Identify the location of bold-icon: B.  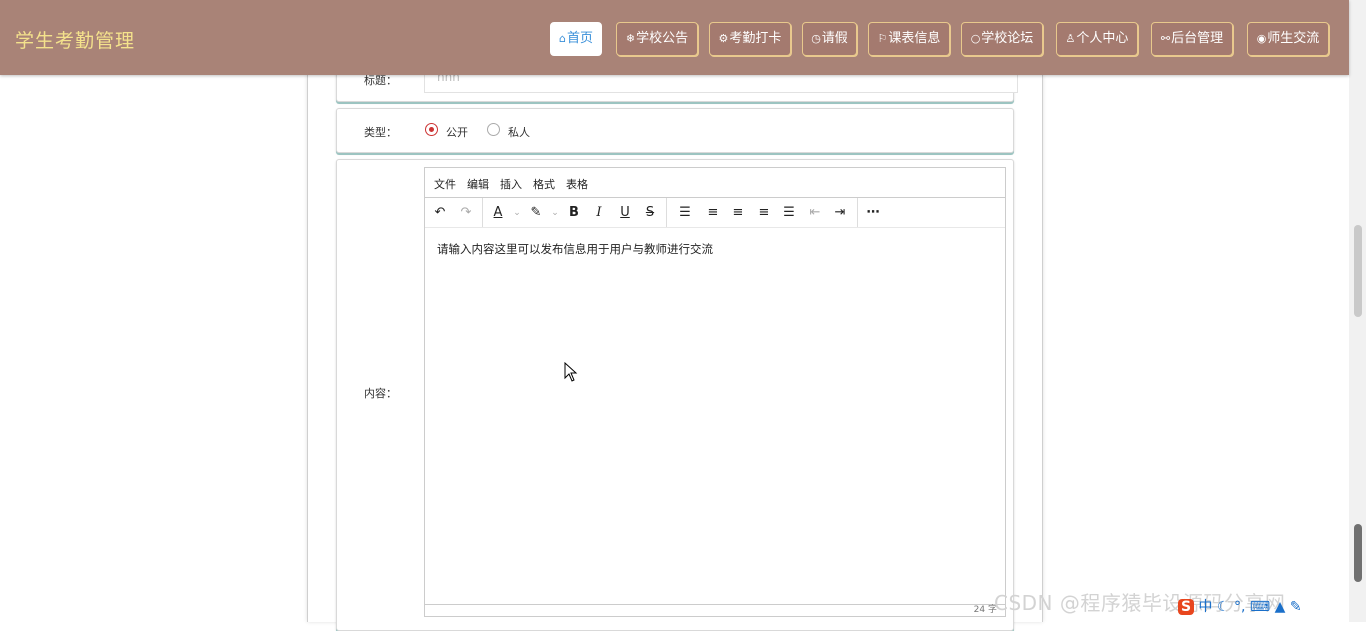
(574, 213).